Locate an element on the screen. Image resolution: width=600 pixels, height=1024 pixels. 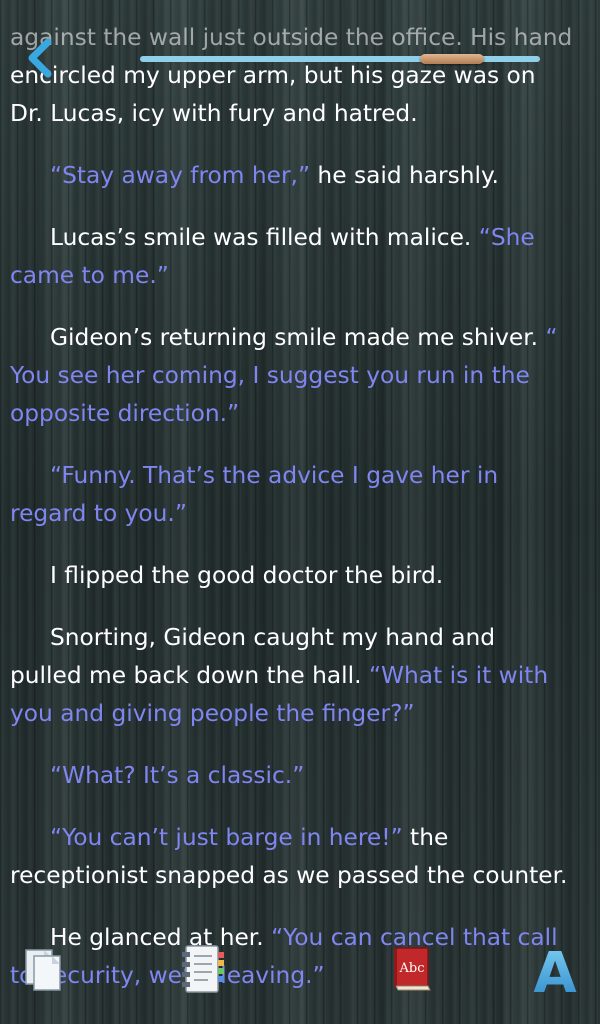
font-settings-button: A is located at coordinates (555, 969).